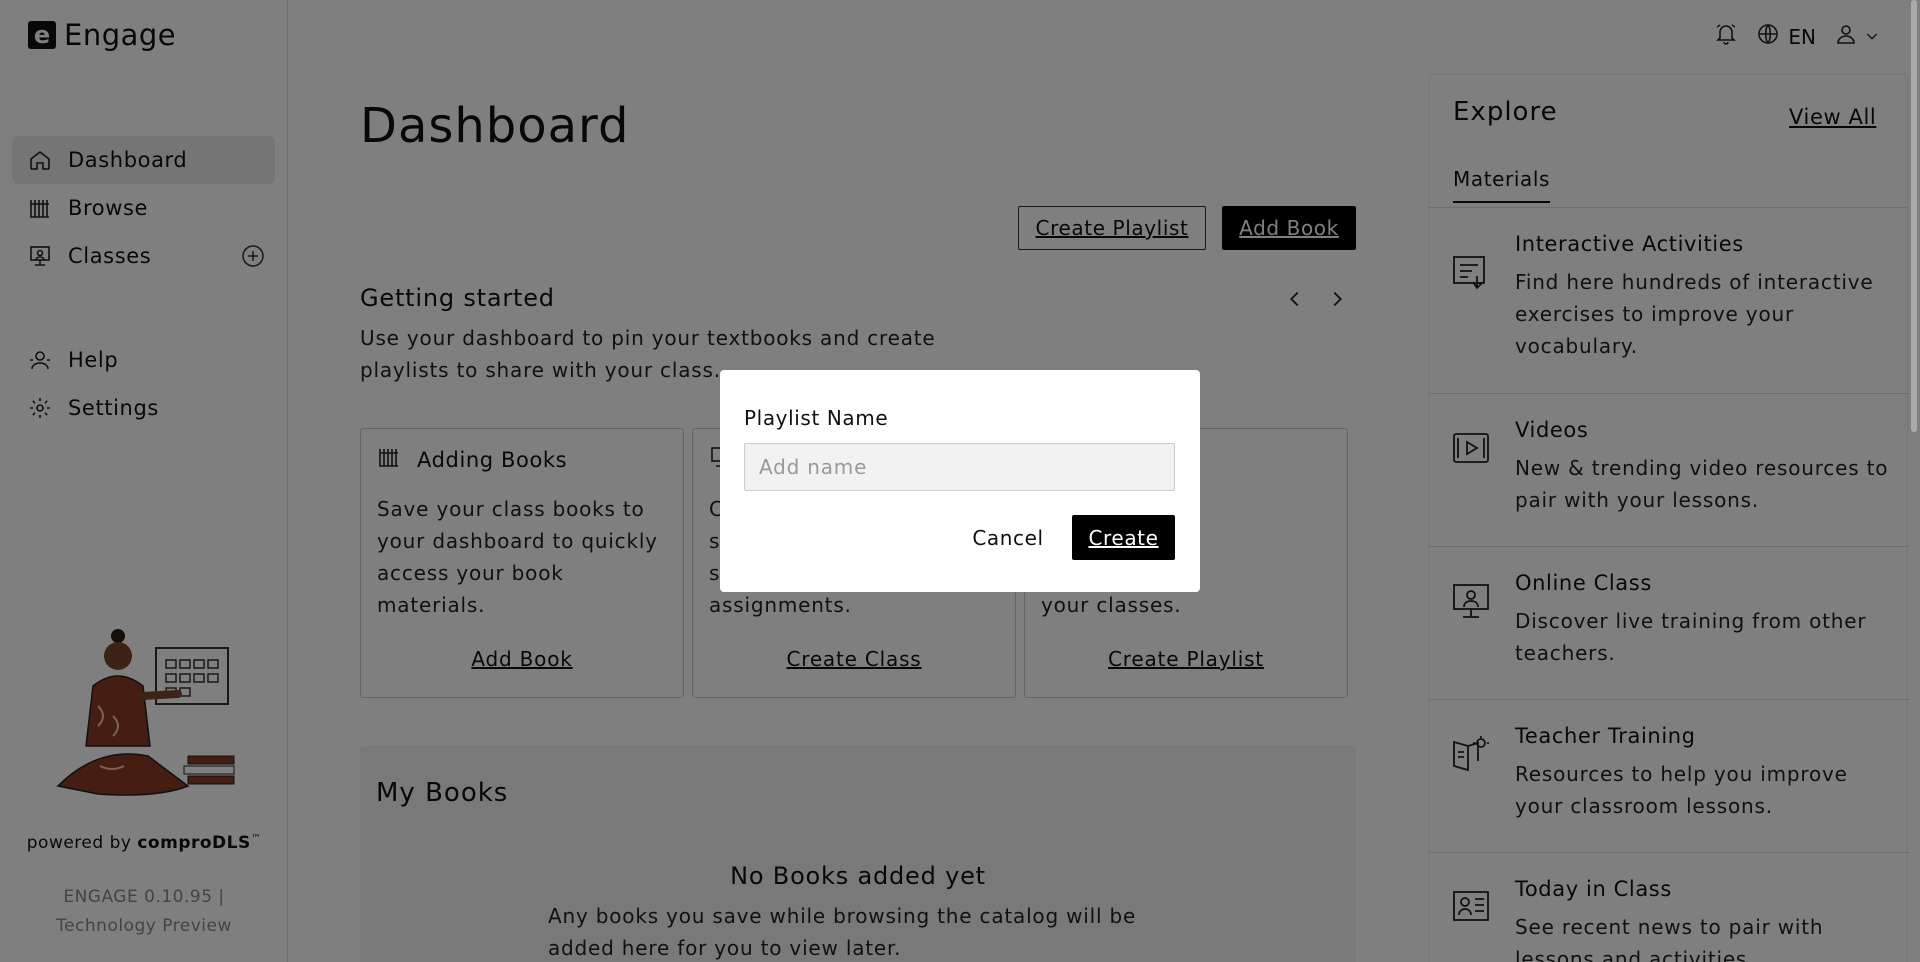 The height and width of the screenshot is (962, 1920). I want to click on cancel-button: Cancel, so click(1008, 538).